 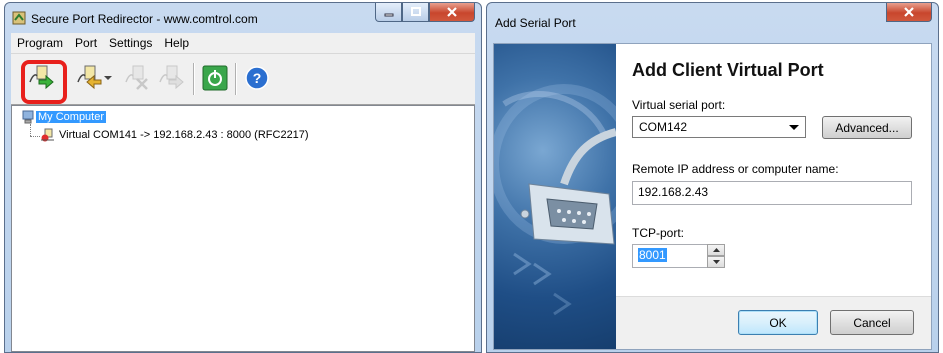 I want to click on app-icon, so click(x=19, y=18).